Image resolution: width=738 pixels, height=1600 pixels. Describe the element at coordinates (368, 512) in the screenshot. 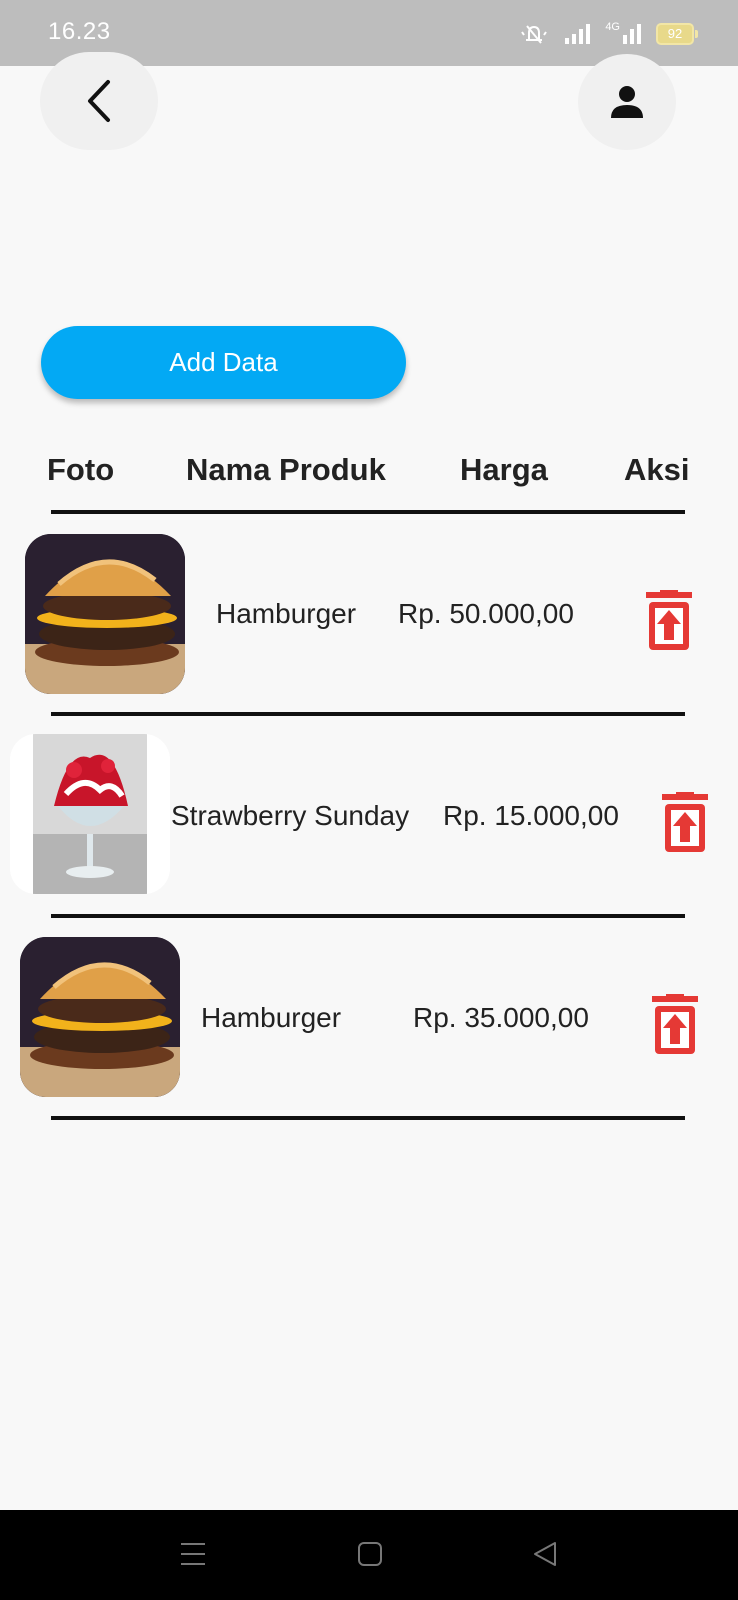

I see `header-divider` at that location.